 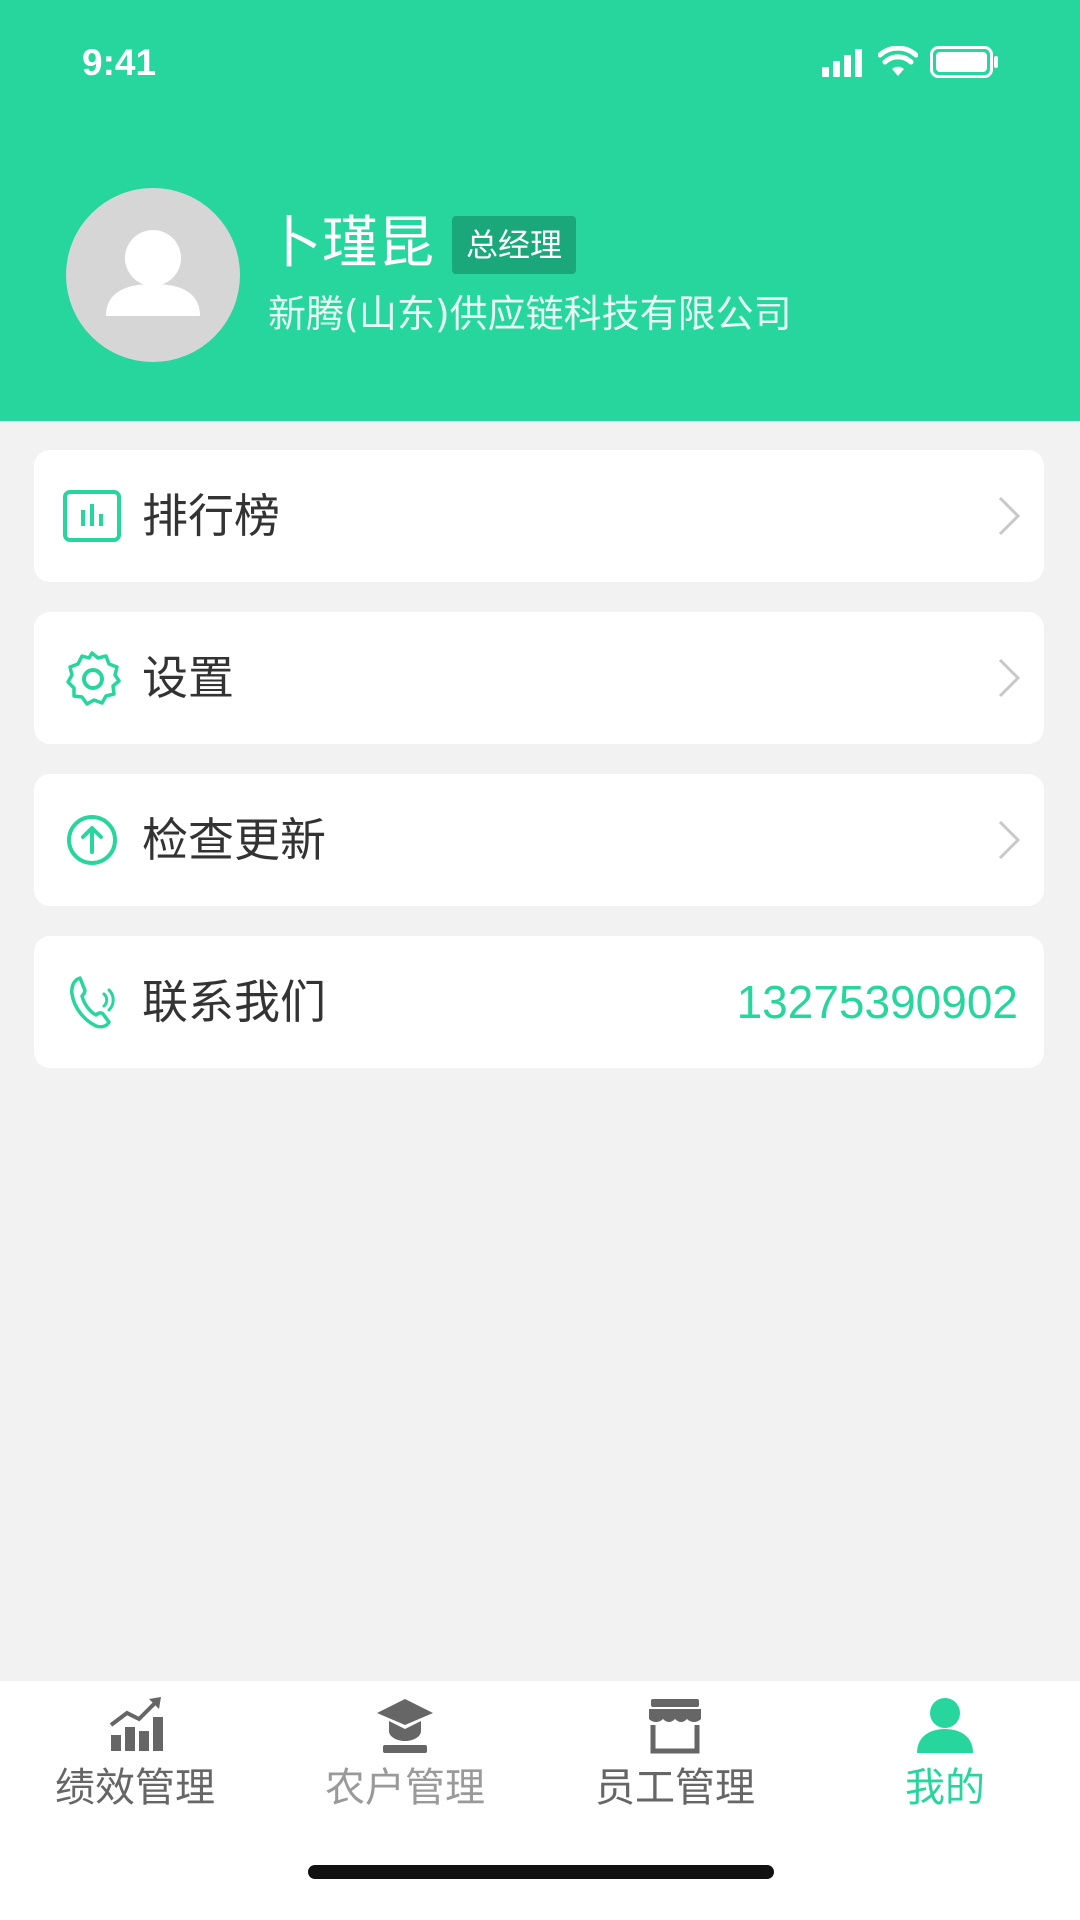 I want to click on menu-label-settings: 设置, so click(x=188, y=678).